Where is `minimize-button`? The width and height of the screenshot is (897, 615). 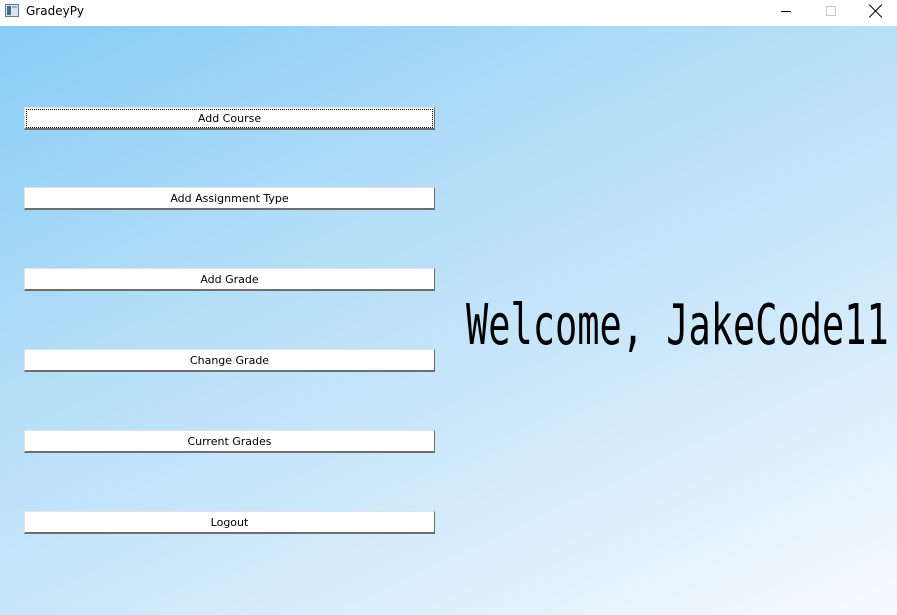 minimize-button is located at coordinates (785, 11).